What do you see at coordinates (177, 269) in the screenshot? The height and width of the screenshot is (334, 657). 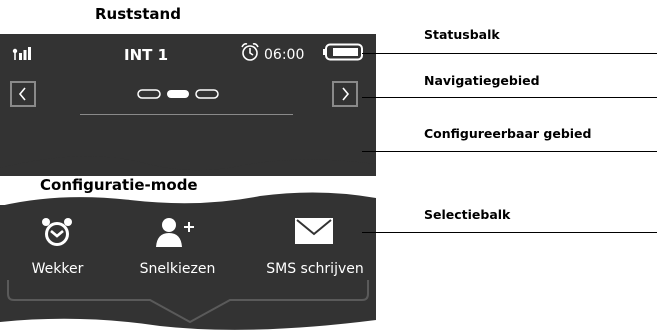 I see `softkey-label: Snelkiezen` at bounding box center [177, 269].